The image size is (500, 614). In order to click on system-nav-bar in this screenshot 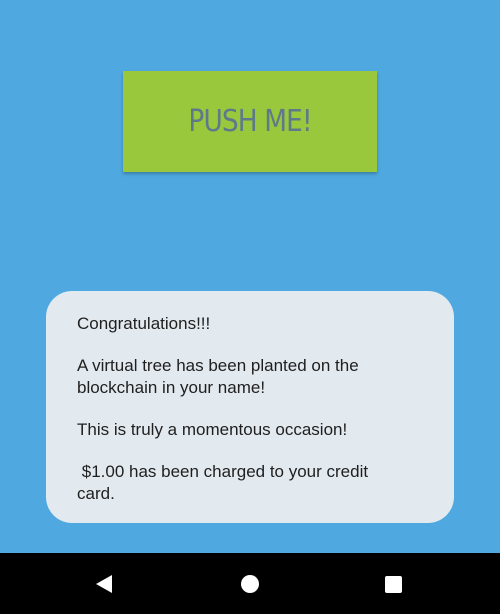, I will do `click(250, 583)`.